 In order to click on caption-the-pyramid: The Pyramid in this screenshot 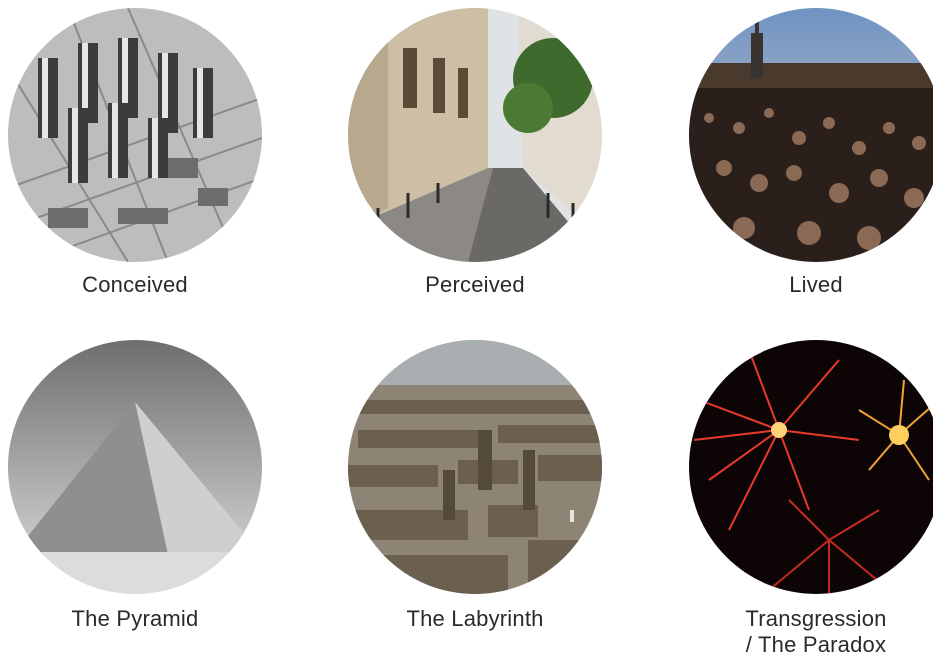, I will do `click(135, 618)`.